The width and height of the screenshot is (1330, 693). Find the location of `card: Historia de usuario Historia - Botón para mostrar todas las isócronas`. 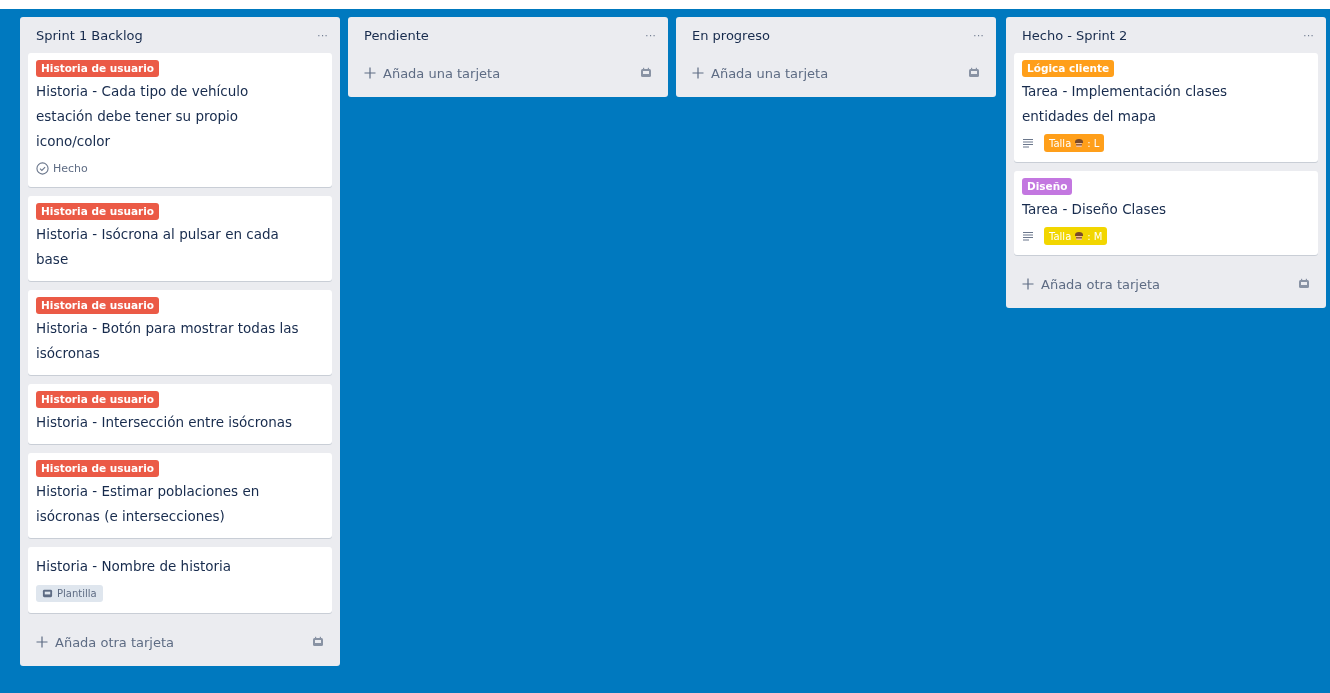

card: Historia de usuario Historia - Botón para mostrar todas las isócronas is located at coordinates (180, 332).